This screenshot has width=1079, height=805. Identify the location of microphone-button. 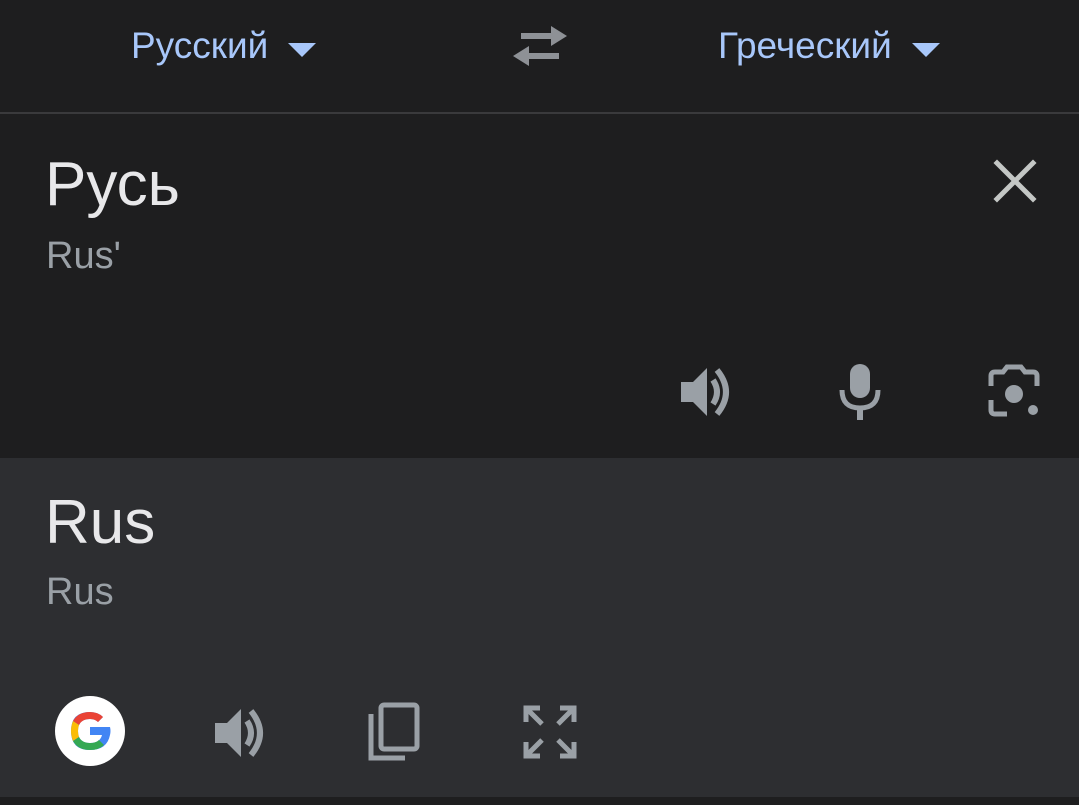
(860, 392).